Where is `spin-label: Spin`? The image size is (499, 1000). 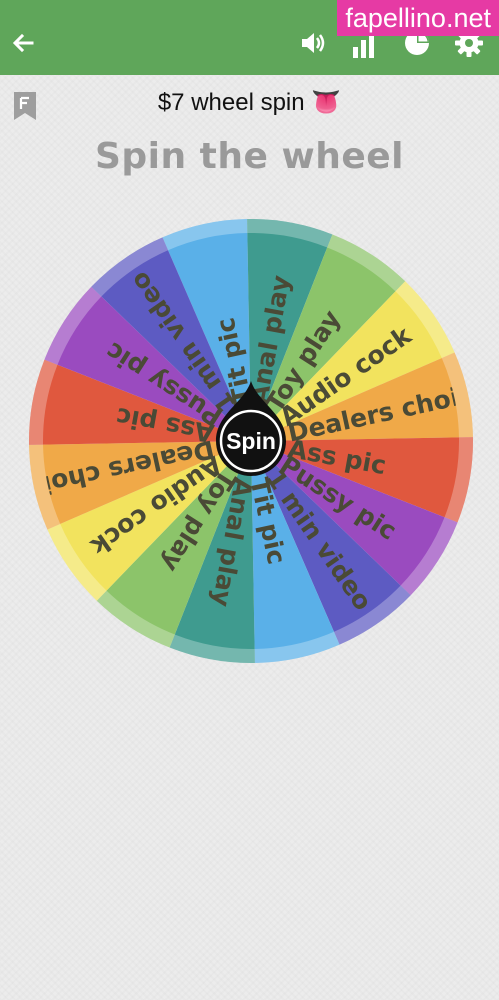 spin-label: Spin is located at coordinates (251, 441).